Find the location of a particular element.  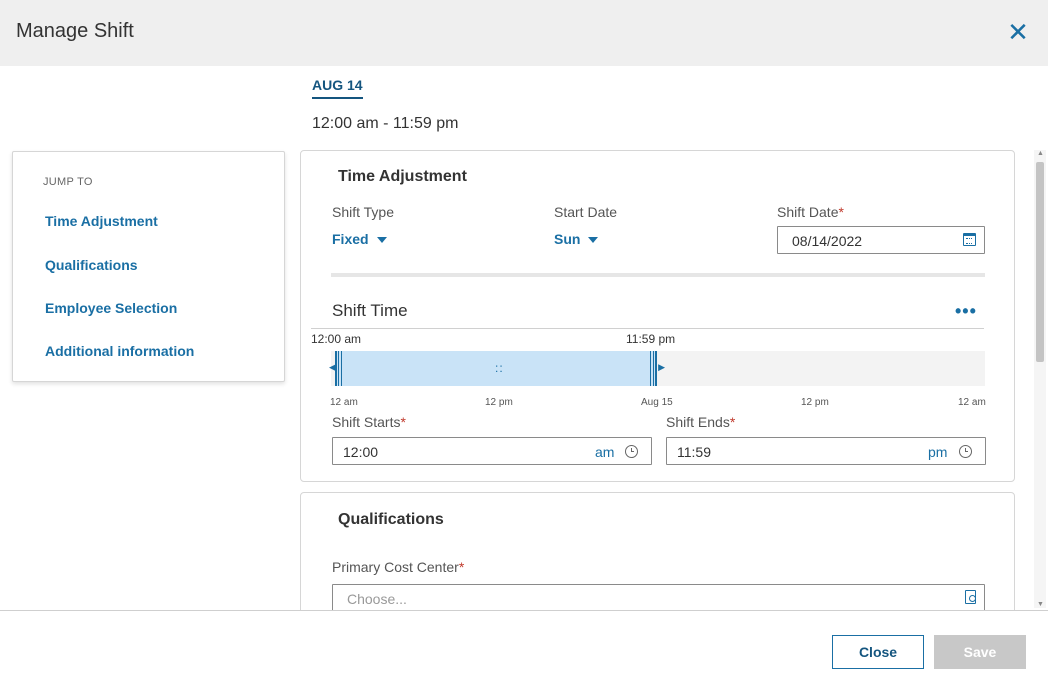

shift-starts-label: Shift Starts* is located at coordinates (369, 422).